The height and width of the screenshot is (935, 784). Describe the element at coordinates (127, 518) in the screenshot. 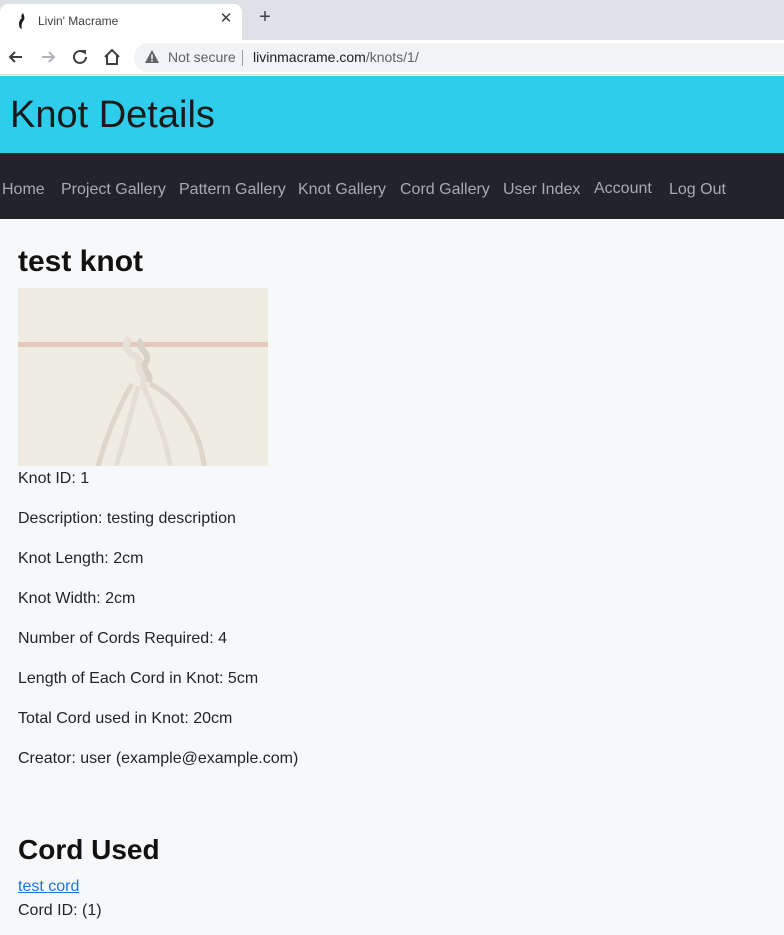

I see `knot-description-text: Description: testing description` at that location.